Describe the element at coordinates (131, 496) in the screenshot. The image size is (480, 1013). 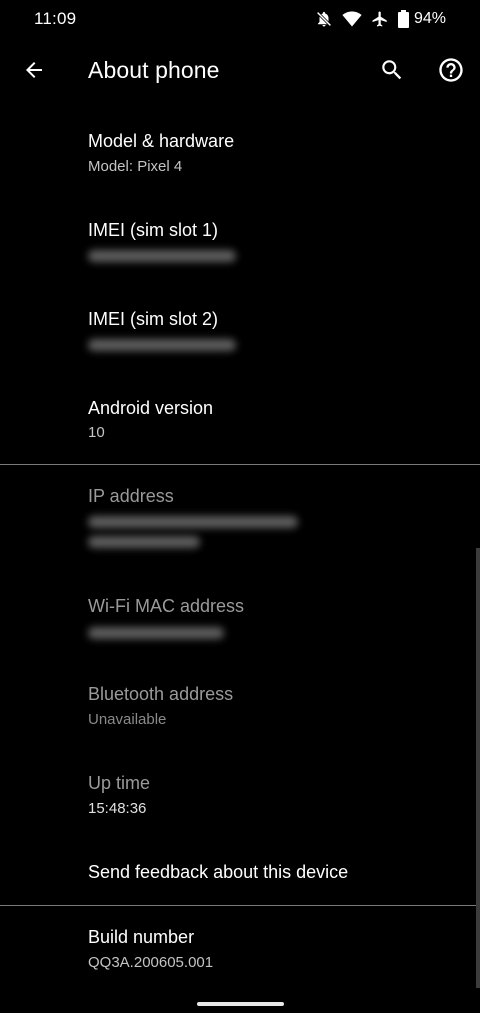
I see `item-title: IP address` at that location.